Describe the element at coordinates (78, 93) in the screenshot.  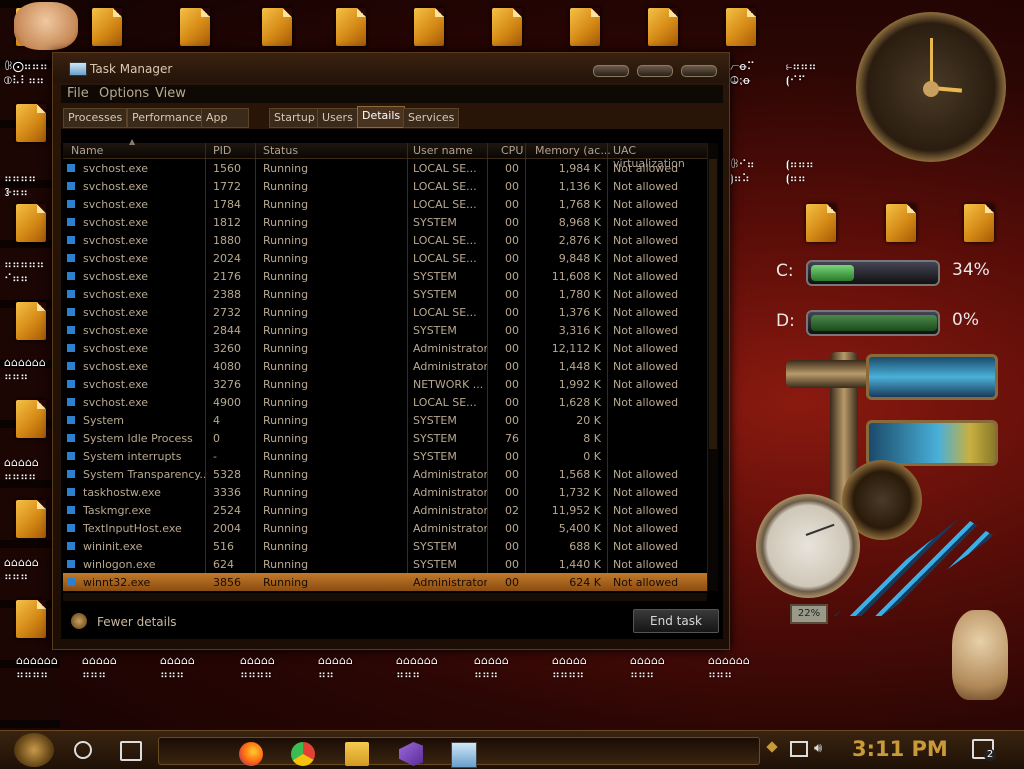
I see `menu-file: File` at that location.